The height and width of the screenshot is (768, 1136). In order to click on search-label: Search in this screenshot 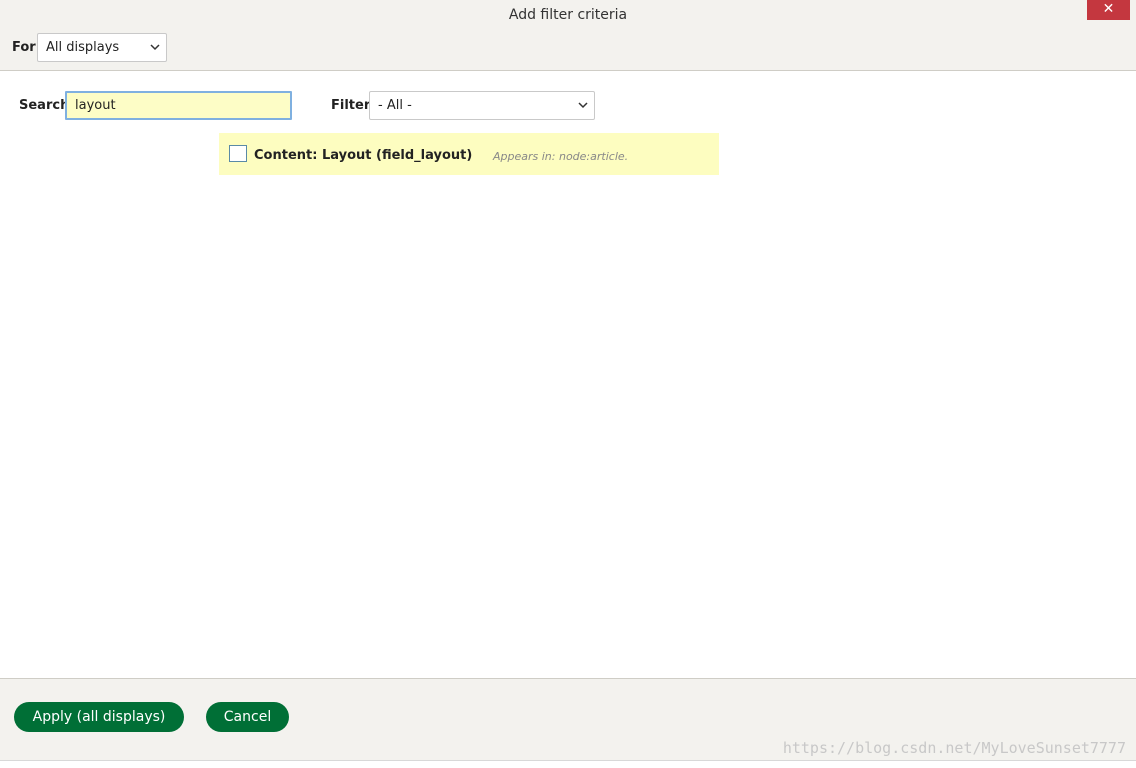, I will do `click(44, 105)`.